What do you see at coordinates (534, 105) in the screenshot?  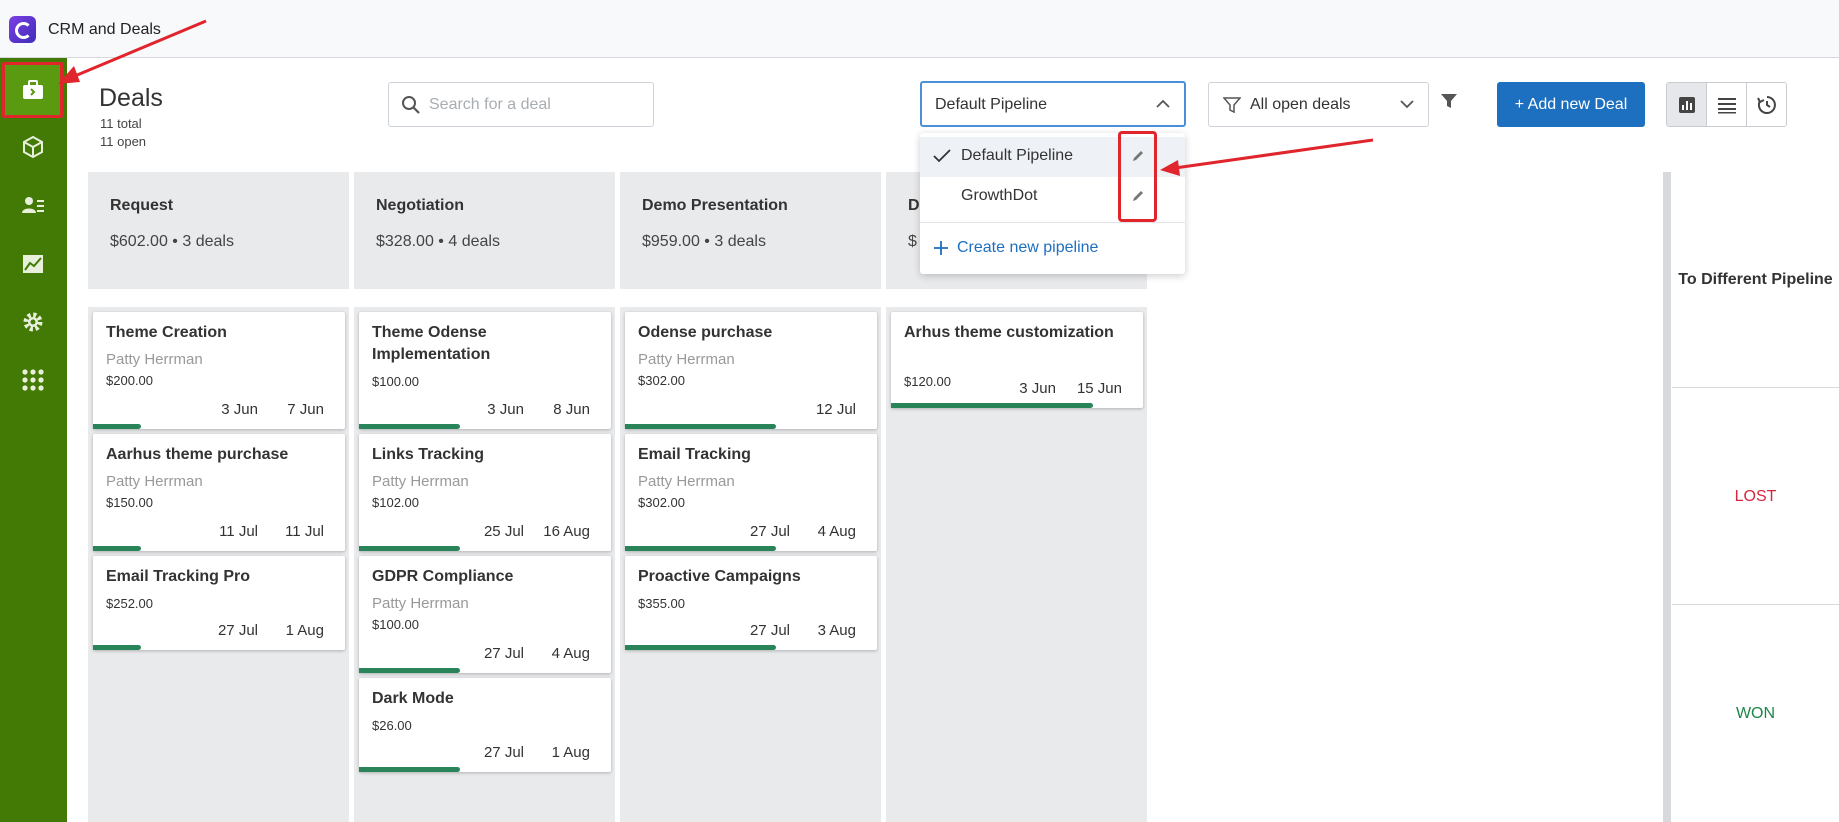 I see `search-input` at bounding box center [534, 105].